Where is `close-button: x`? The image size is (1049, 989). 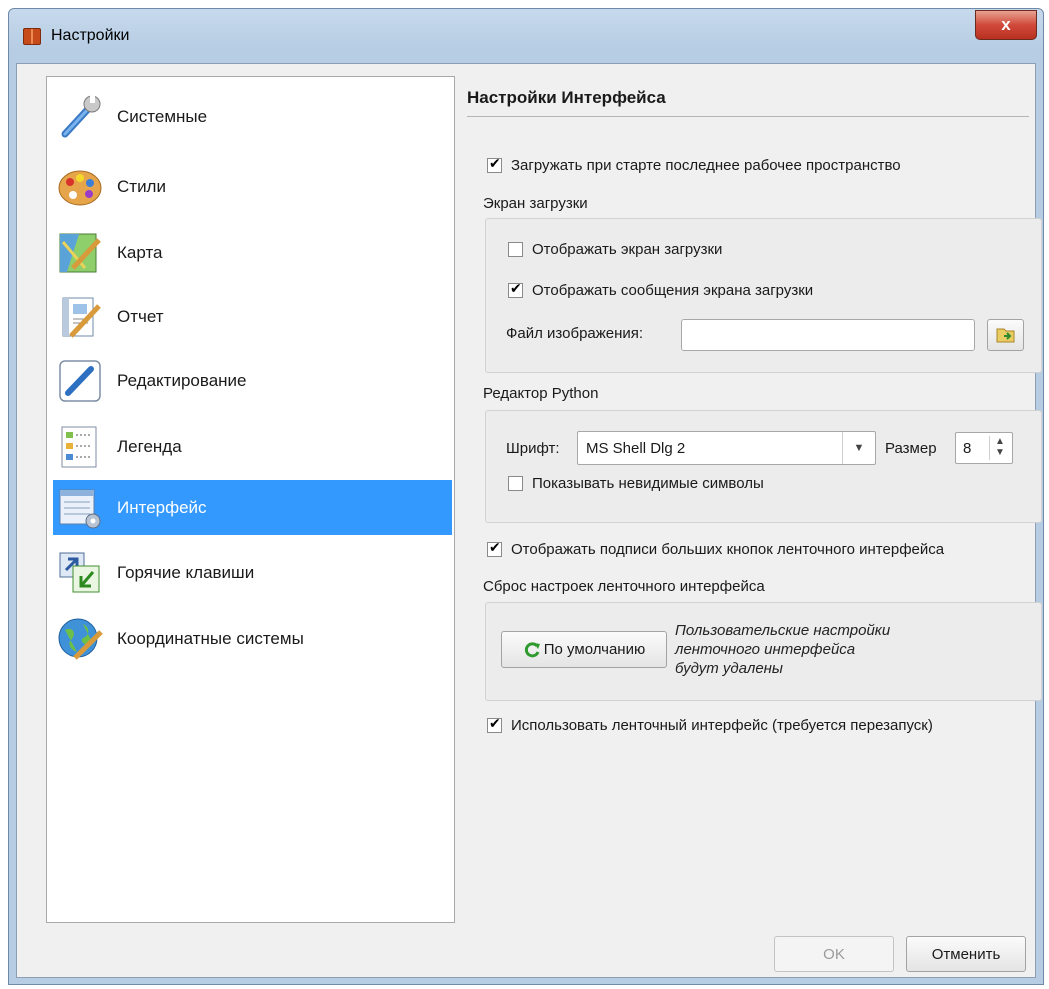
close-button: x is located at coordinates (1006, 25).